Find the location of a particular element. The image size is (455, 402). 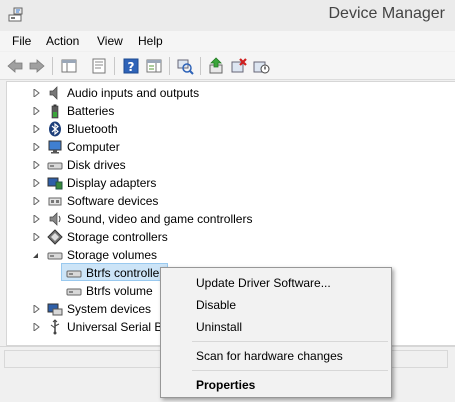

device-manager-app-icon is located at coordinates (15, 14).